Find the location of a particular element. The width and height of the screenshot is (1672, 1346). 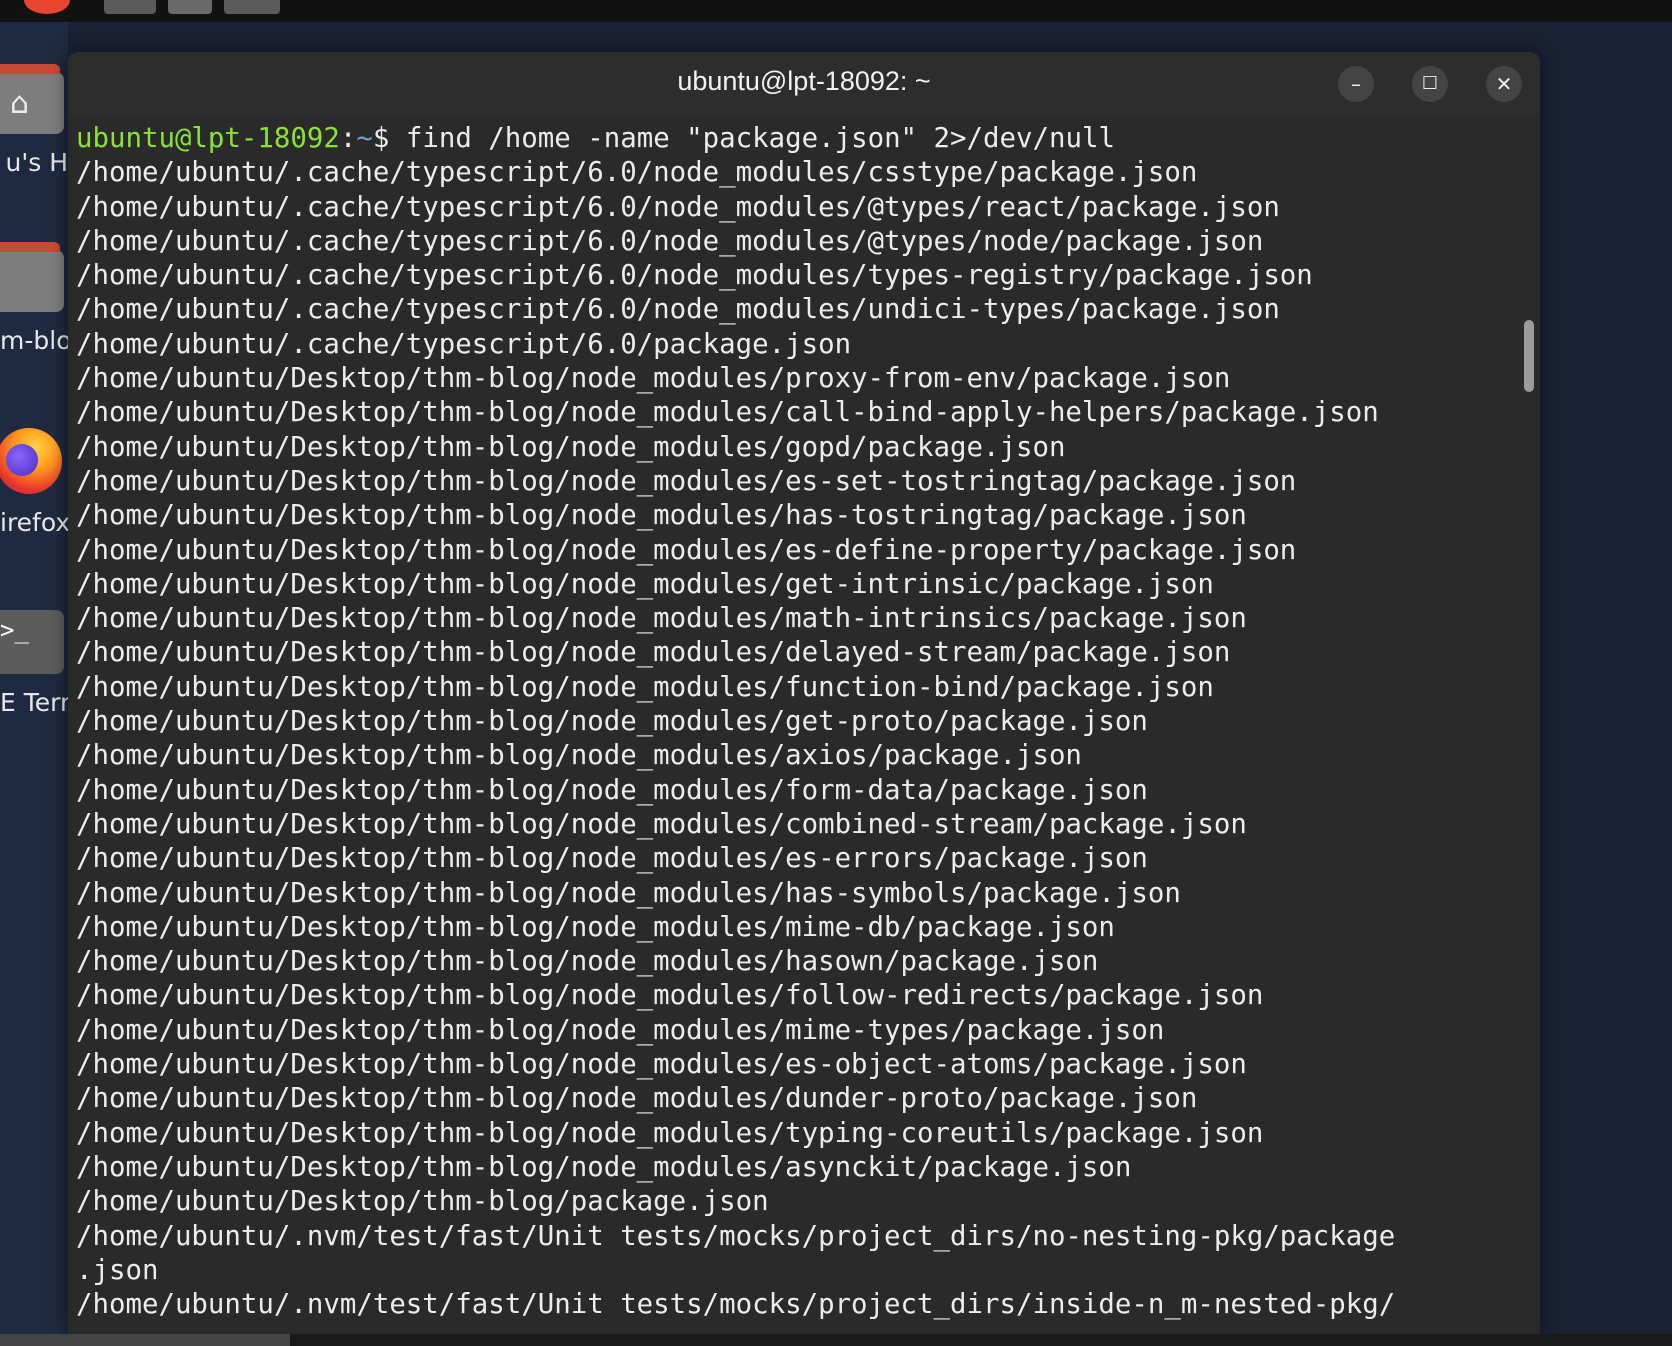

desktop-item-firefox is located at coordinates (32, 458).